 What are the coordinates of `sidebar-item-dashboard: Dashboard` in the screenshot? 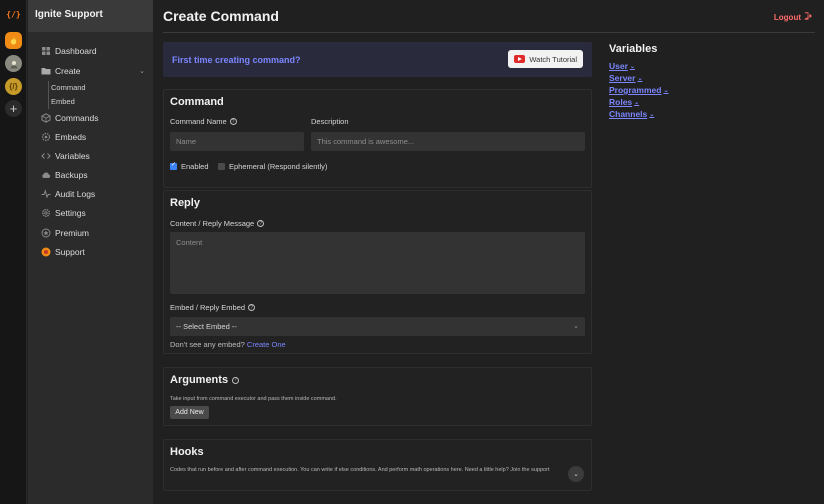 It's located at (92, 50).